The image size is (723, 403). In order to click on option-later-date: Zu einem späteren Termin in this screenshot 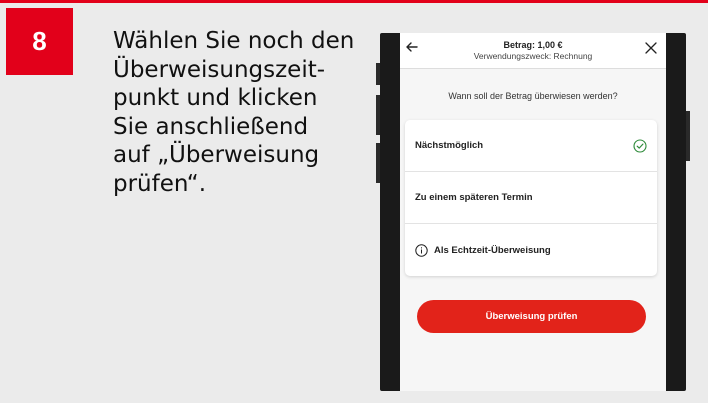, I will do `click(531, 198)`.